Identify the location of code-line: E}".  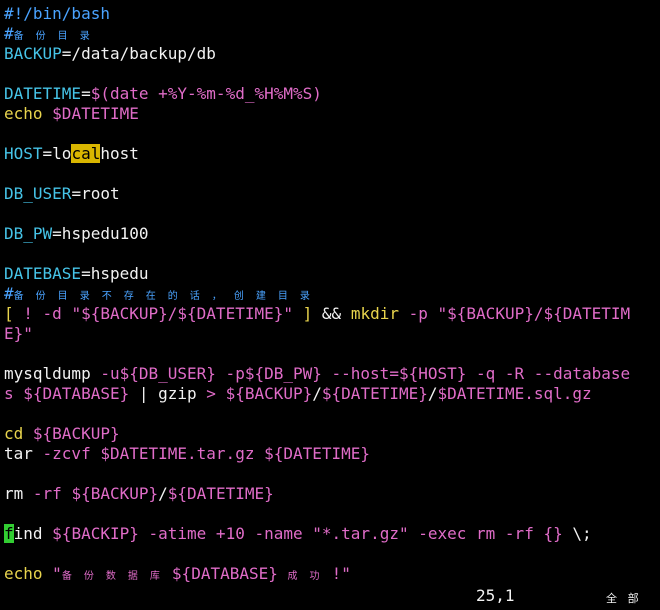
(18, 334).